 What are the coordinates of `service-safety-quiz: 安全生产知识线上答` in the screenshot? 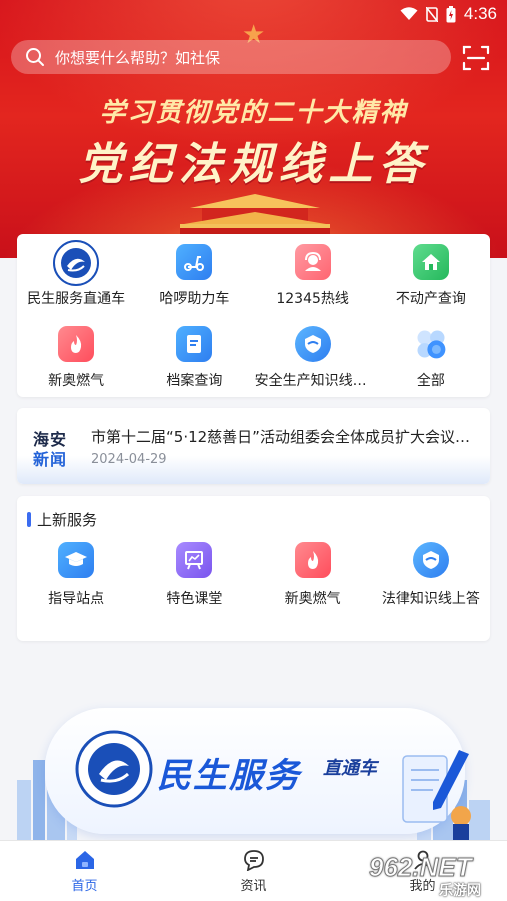 It's located at (313, 356).